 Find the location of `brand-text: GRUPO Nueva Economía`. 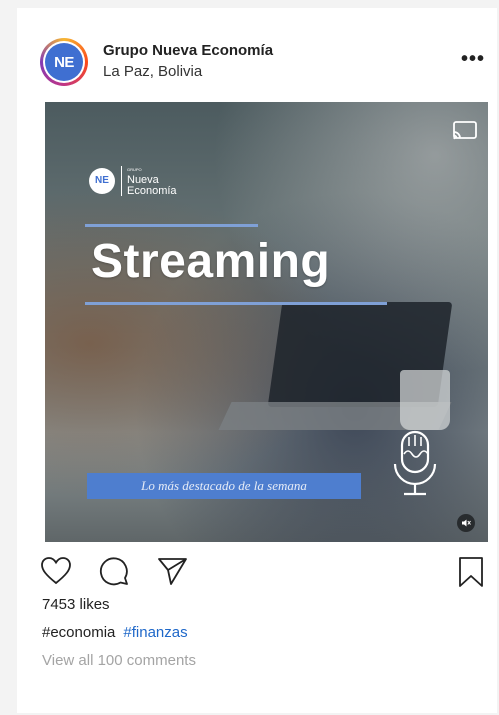

brand-text: GRUPO Nueva Economía is located at coordinates (152, 180).